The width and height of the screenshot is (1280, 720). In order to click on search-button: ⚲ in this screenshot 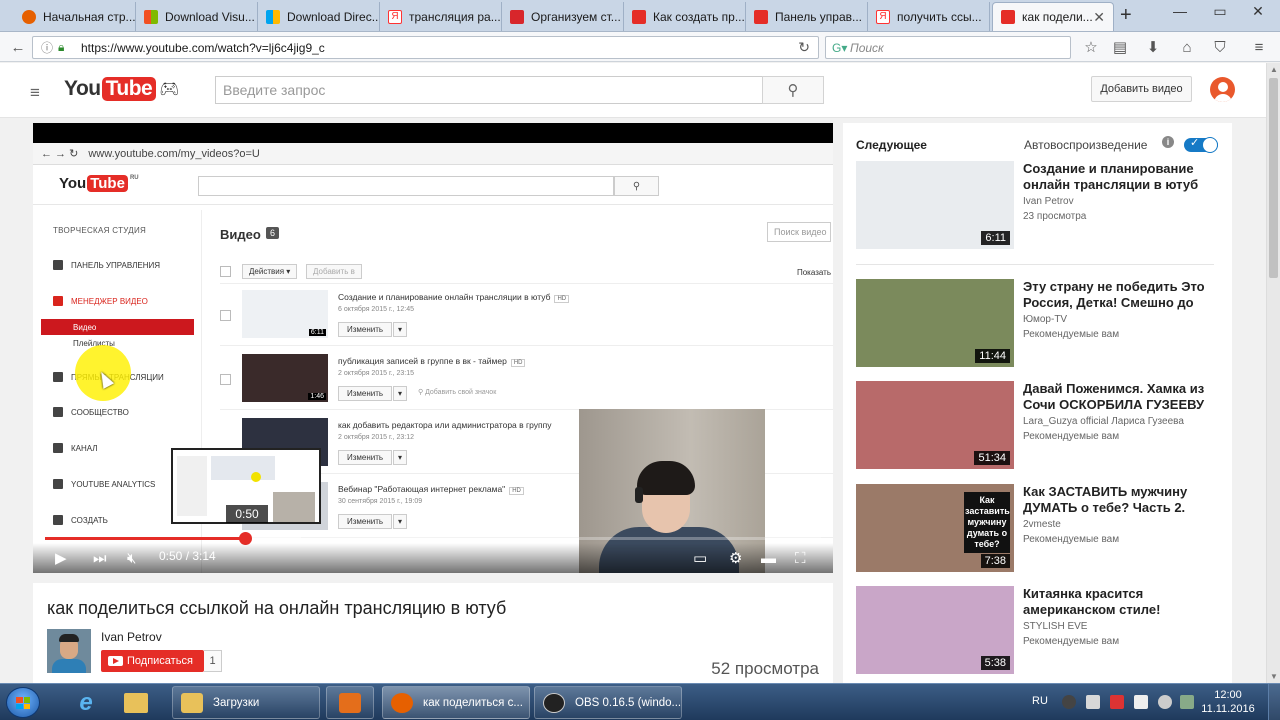, I will do `click(793, 90)`.